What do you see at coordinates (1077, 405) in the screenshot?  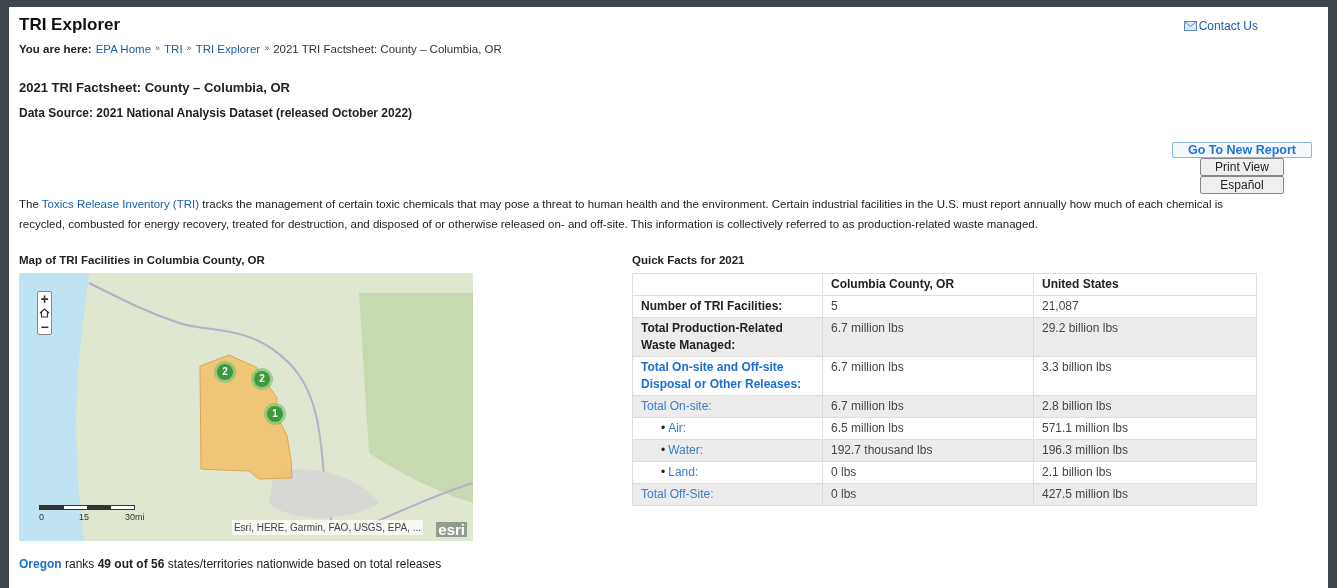 I see `table-cell: 2.8 billion lbs` at bounding box center [1077, 405].